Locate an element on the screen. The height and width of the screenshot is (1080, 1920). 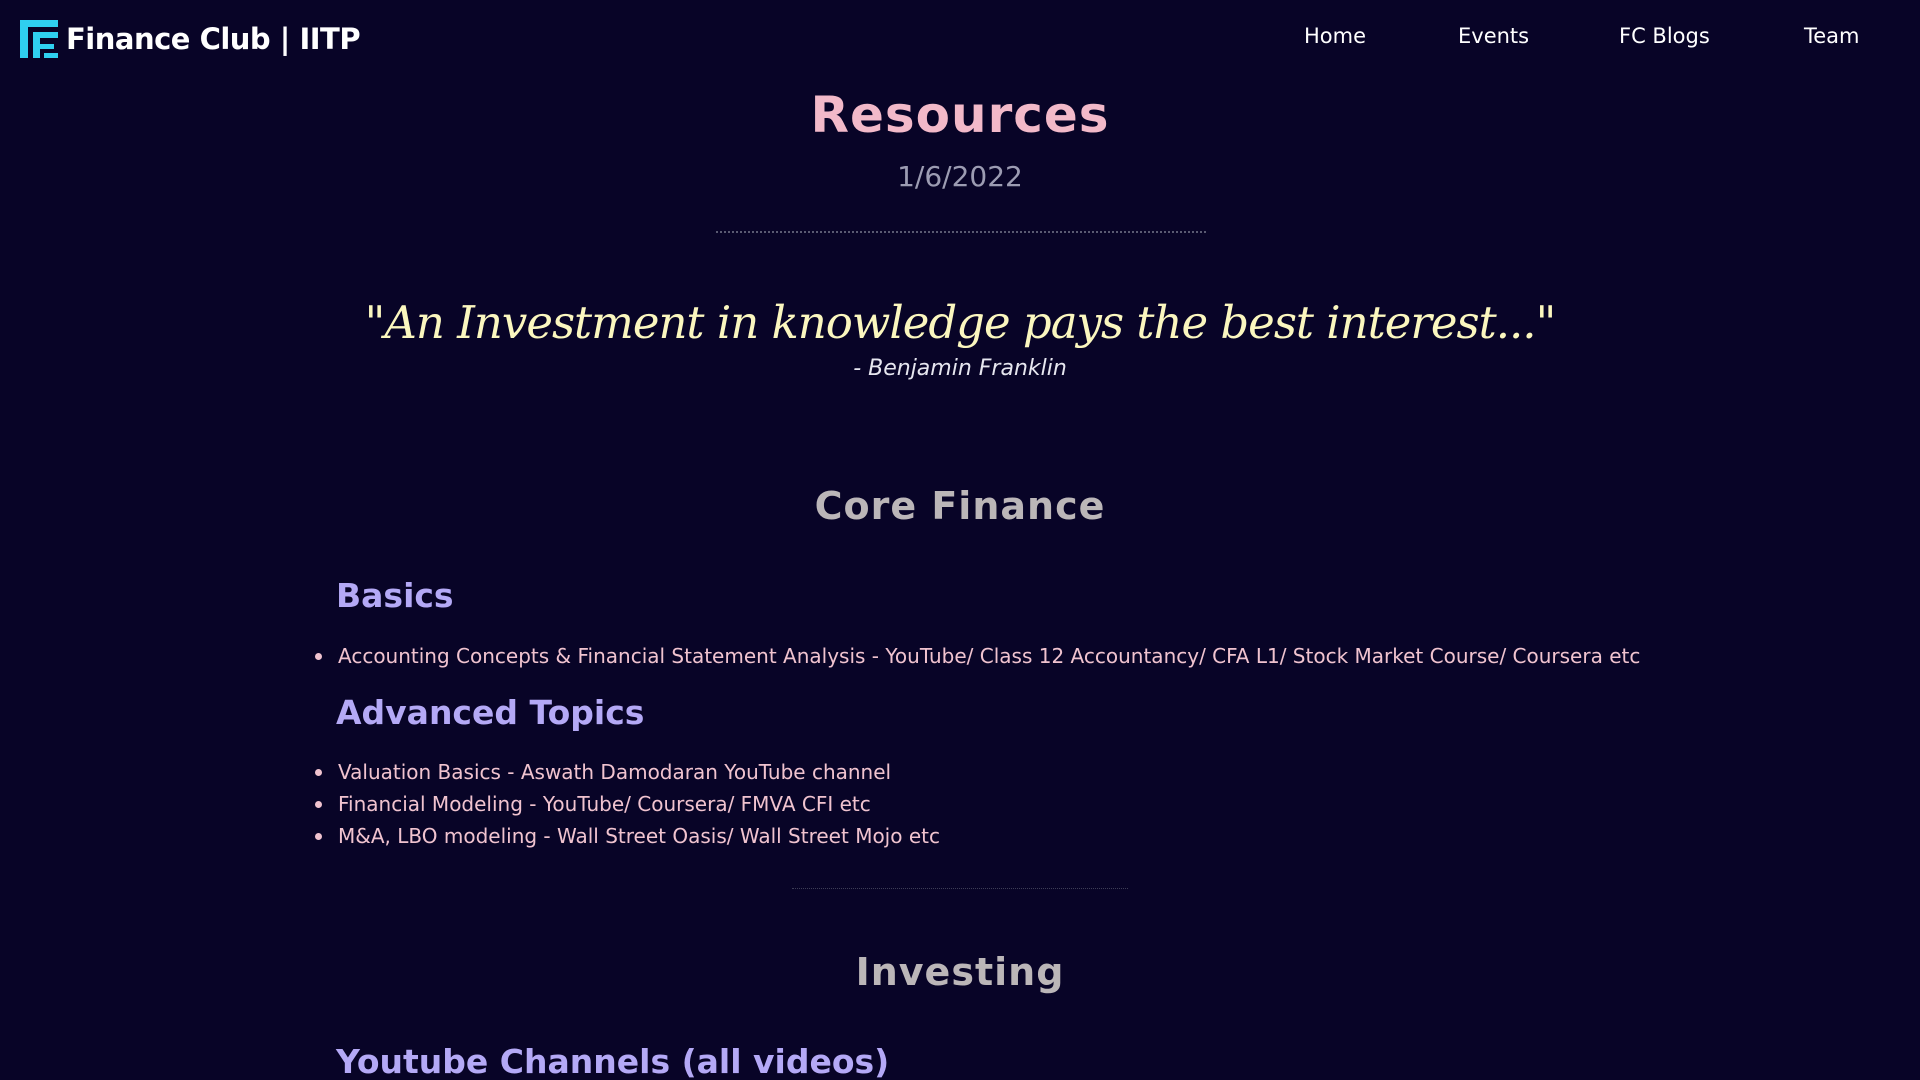
fc-logo-icon is located at coordinates (39, 39).